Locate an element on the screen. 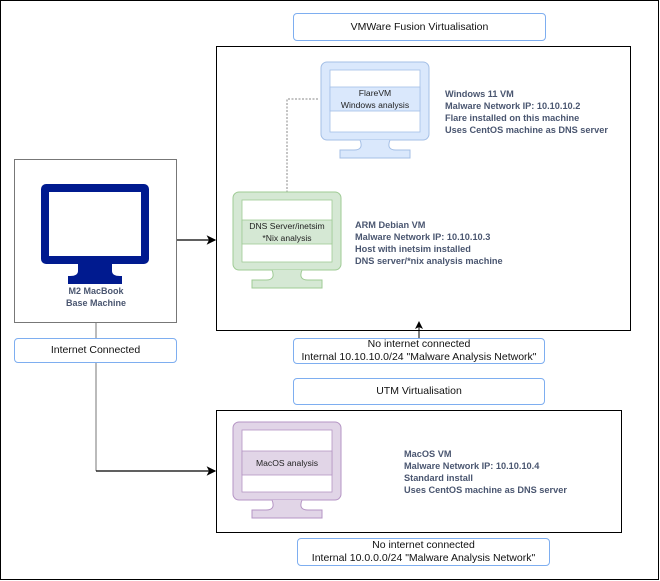 The image size is (660, 581). macos-info-os: MacOS VM is located at coordinates (428, 454).